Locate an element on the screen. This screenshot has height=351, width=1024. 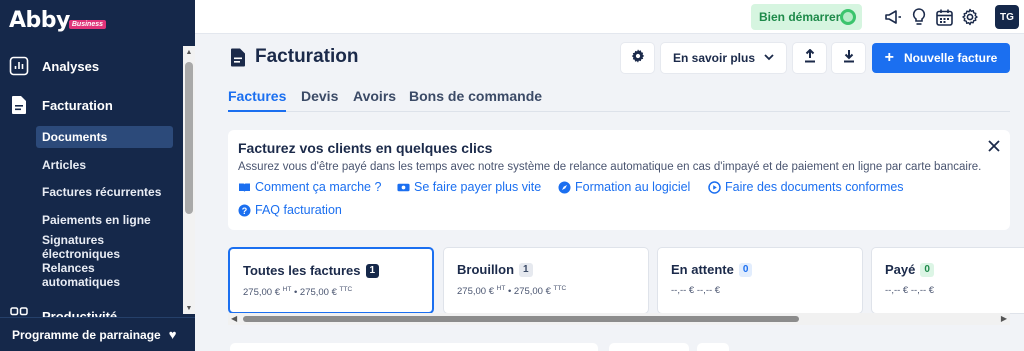
progress-ring-icon is located at coordinates (848, 17).